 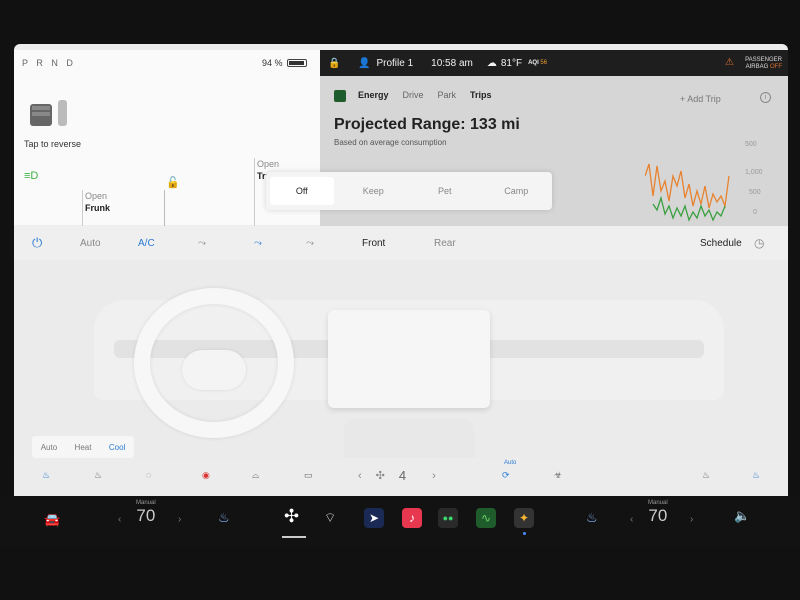 I want to click on passenger-airbag-status: PASSENGER AIRBAG OFF, so click(x=763, y=64).